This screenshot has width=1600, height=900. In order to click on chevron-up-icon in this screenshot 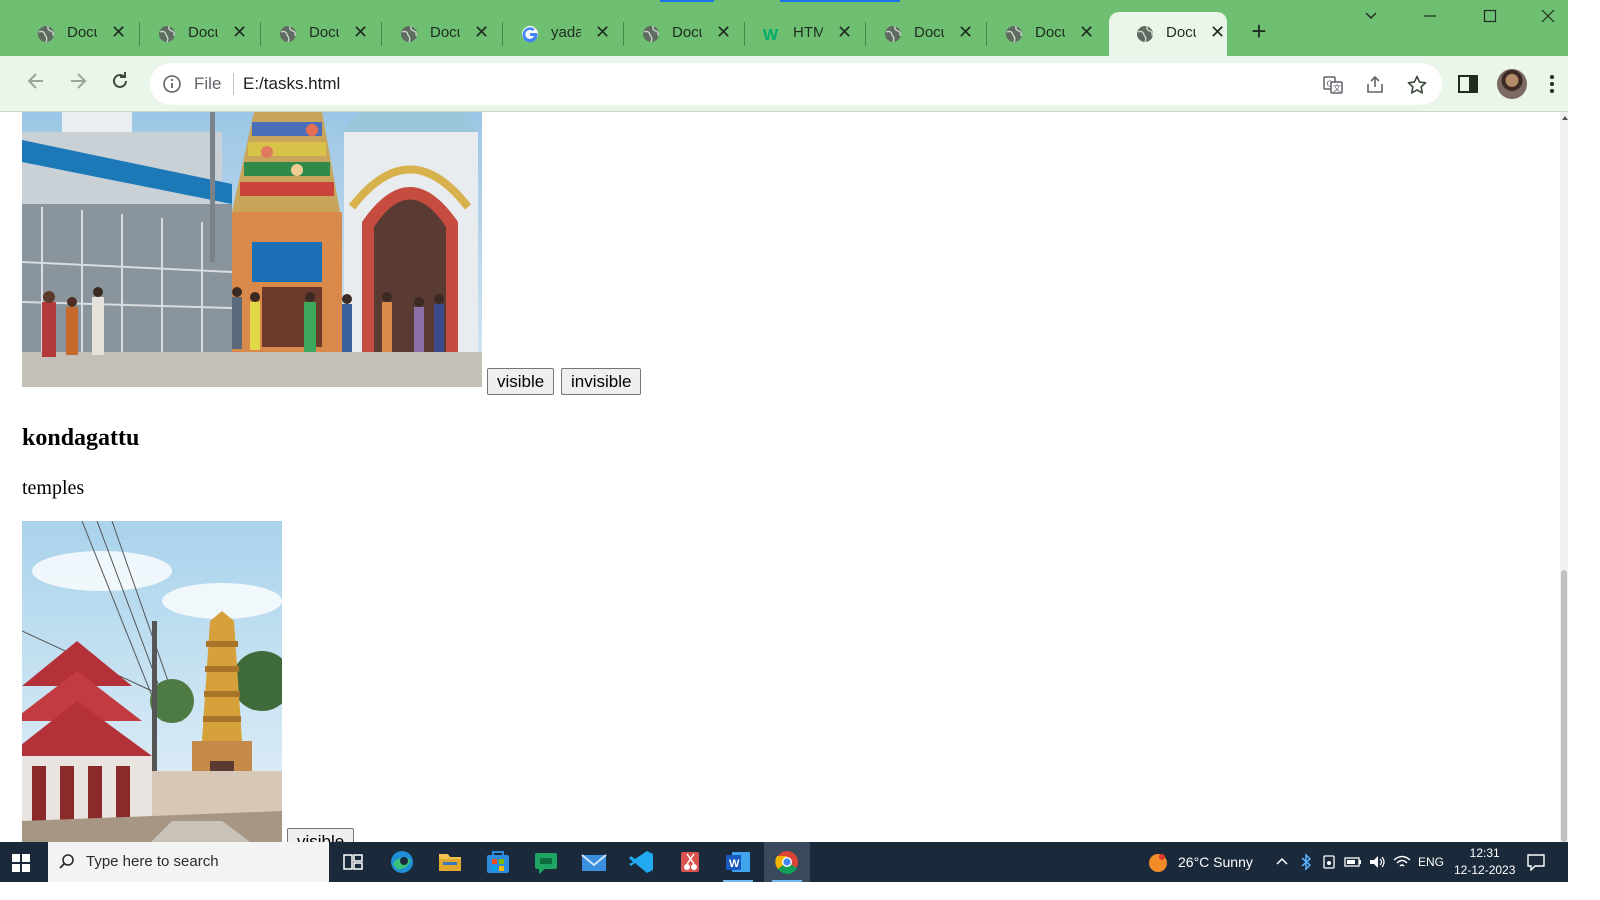, I will do `click(1282, 862)`.